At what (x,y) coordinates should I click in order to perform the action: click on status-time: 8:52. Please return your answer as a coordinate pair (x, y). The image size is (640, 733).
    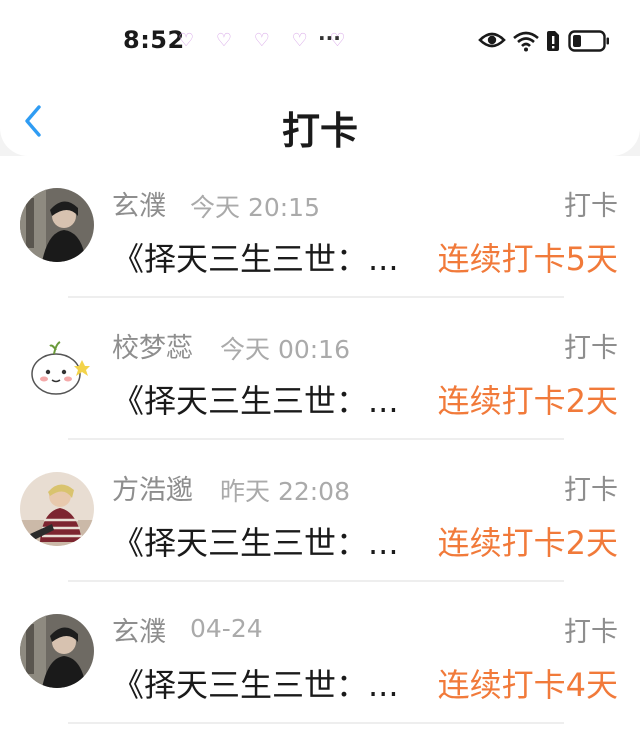
    Looking at the image, I should click on (154, 40).